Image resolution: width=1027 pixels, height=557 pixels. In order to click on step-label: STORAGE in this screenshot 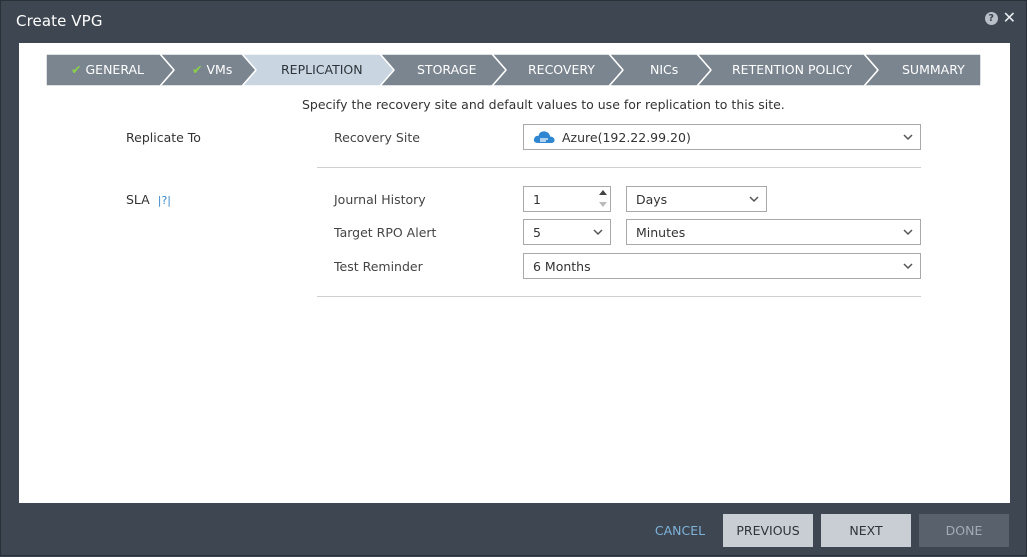, I will do `click(447, 69)`.